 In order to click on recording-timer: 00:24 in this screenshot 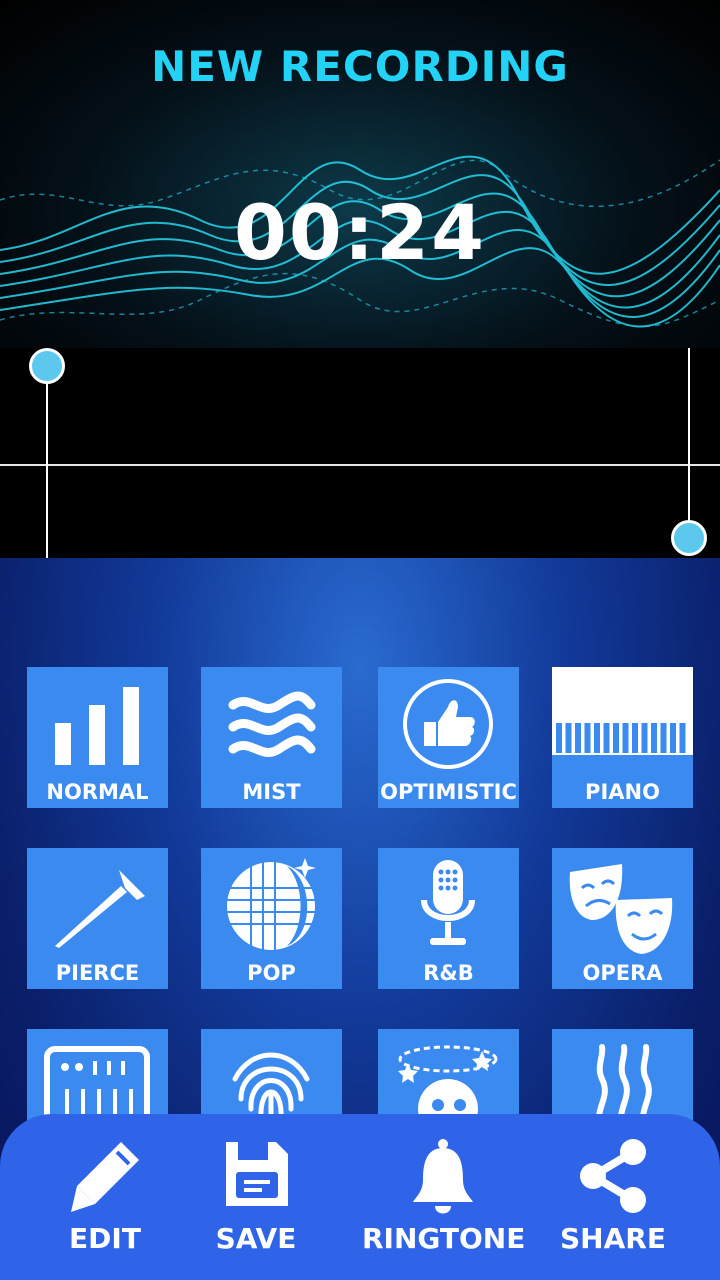, I will do `click(360, 232)`.